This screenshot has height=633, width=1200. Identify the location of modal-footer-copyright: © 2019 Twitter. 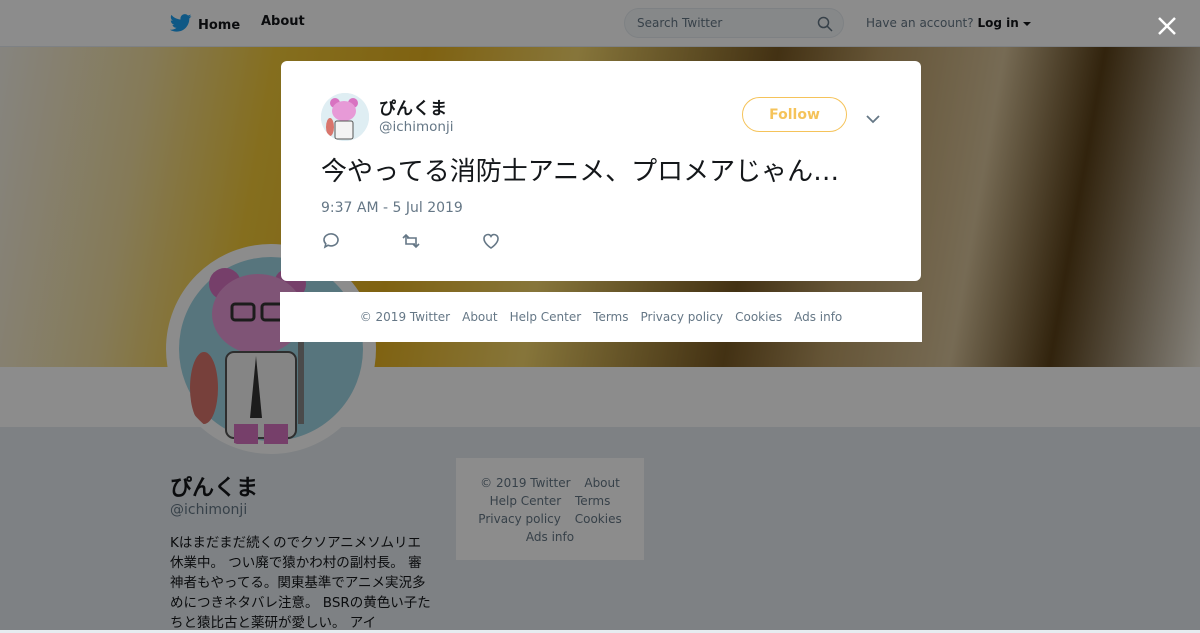
(405, 317).